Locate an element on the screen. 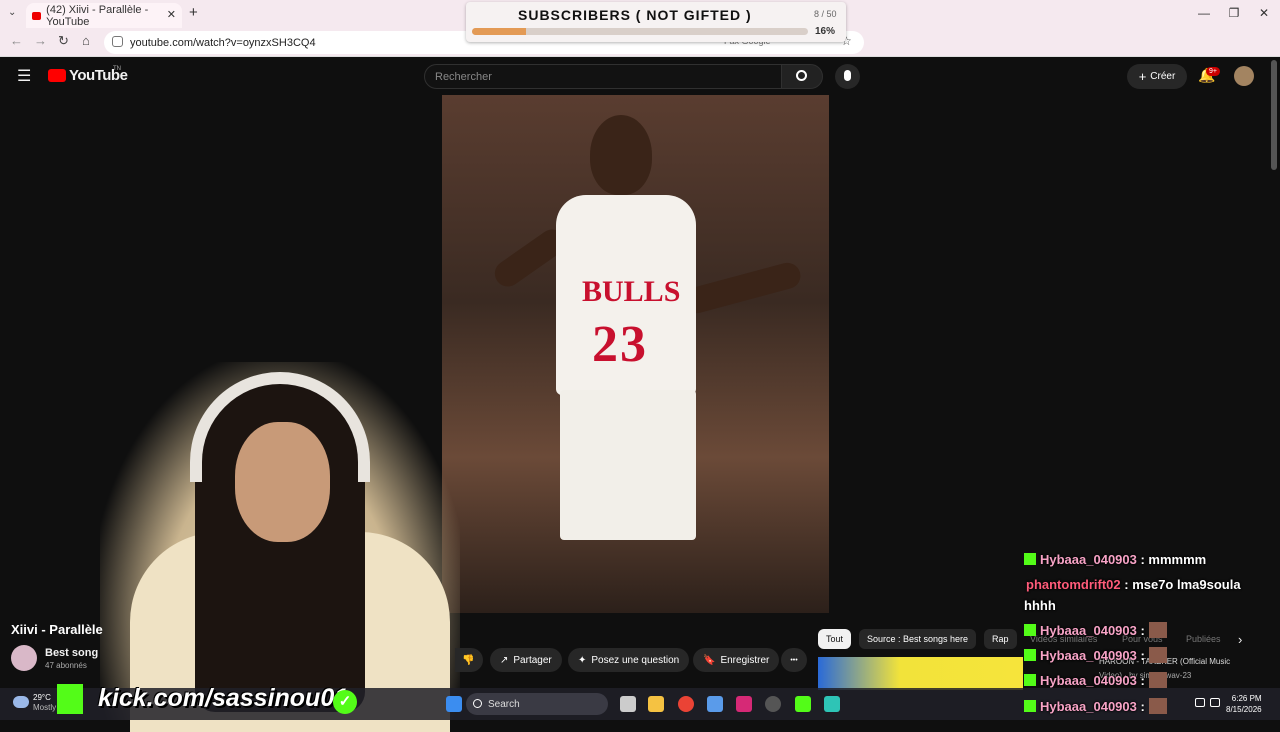 The width and height of the screenshot is (1280, 732). kick-logo-icon is located at coordinates (70, 699).